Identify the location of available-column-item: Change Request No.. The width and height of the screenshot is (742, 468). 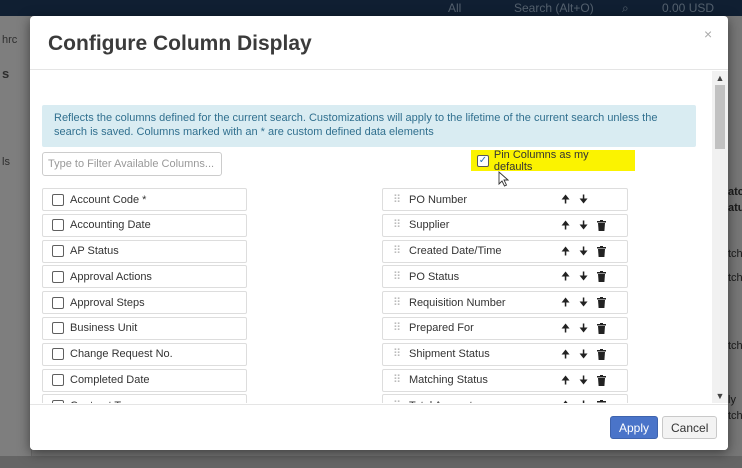
(144, 354).